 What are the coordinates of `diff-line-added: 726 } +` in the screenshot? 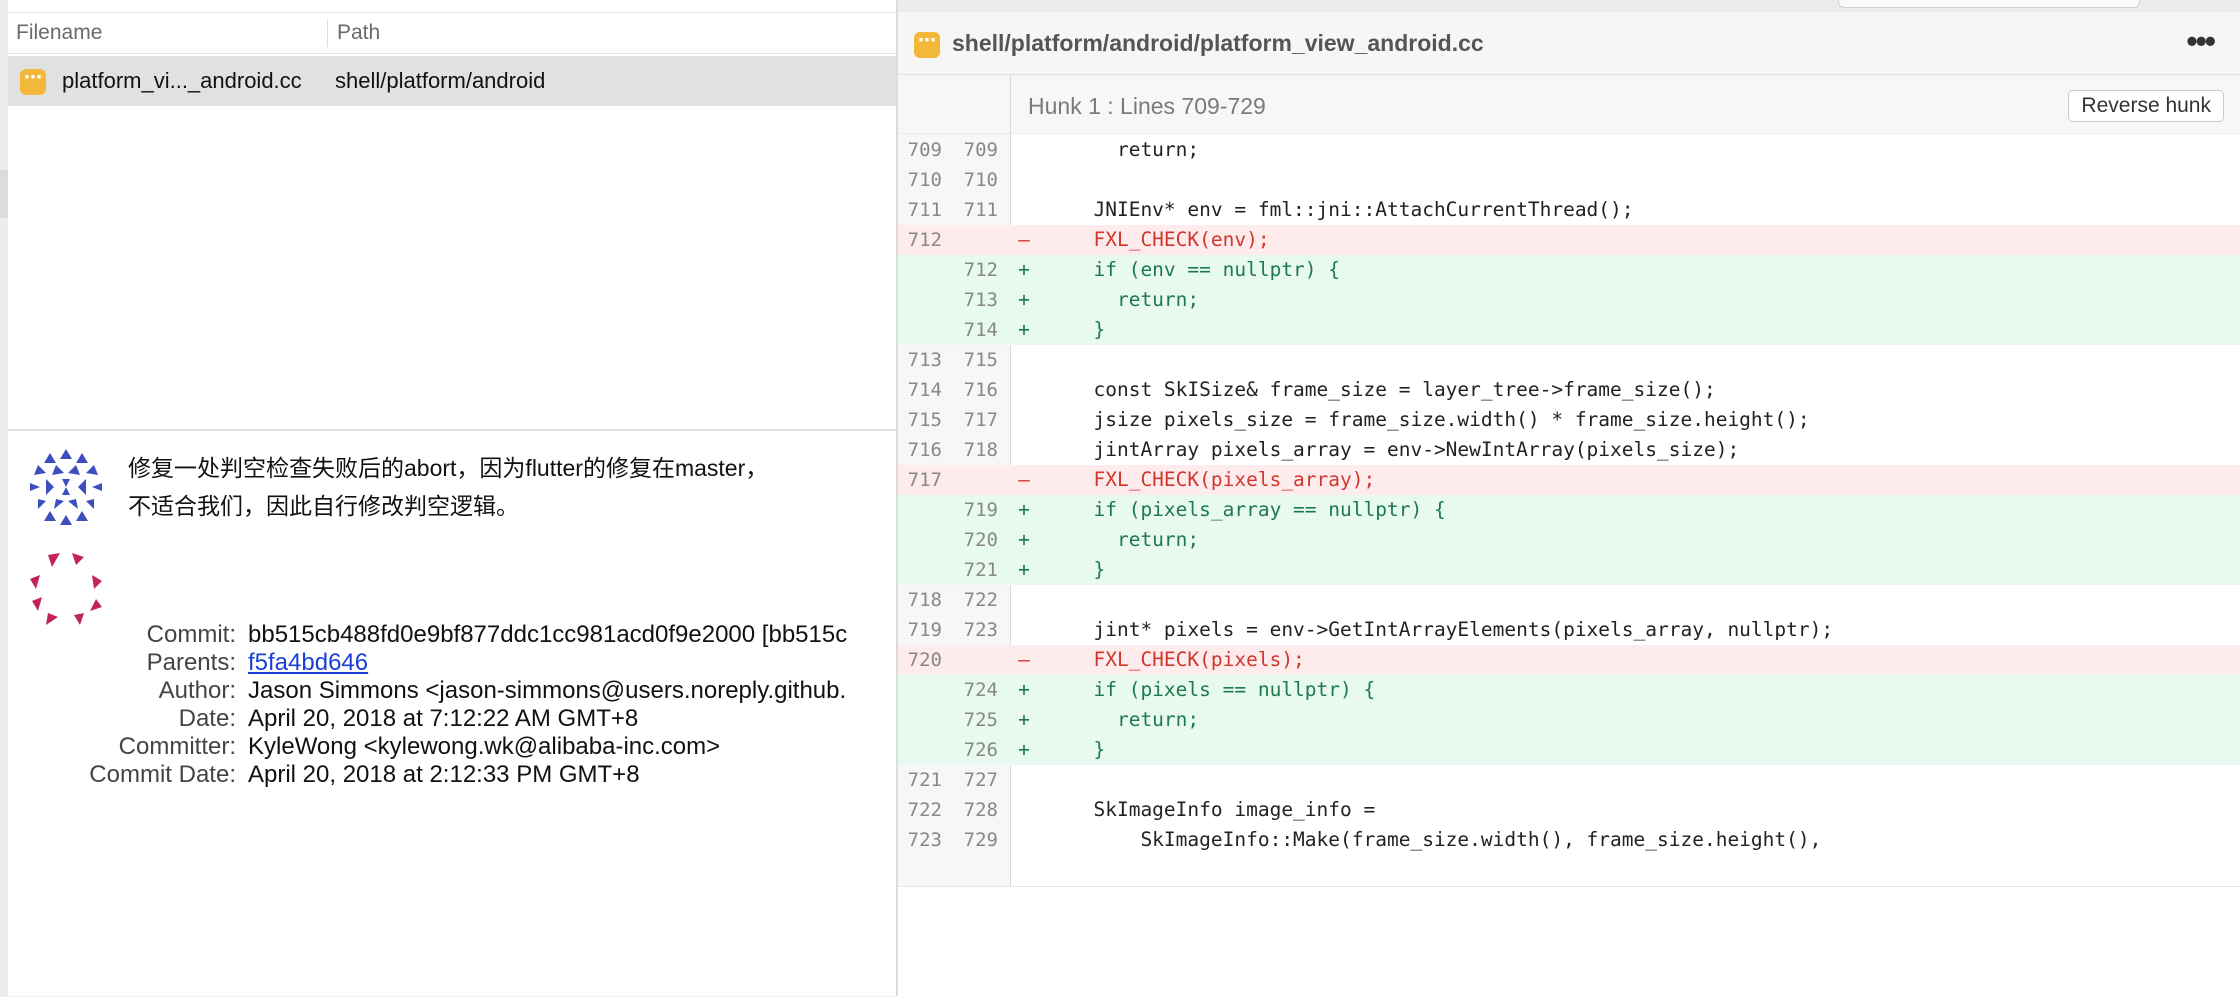 It's located at (1569, 750).